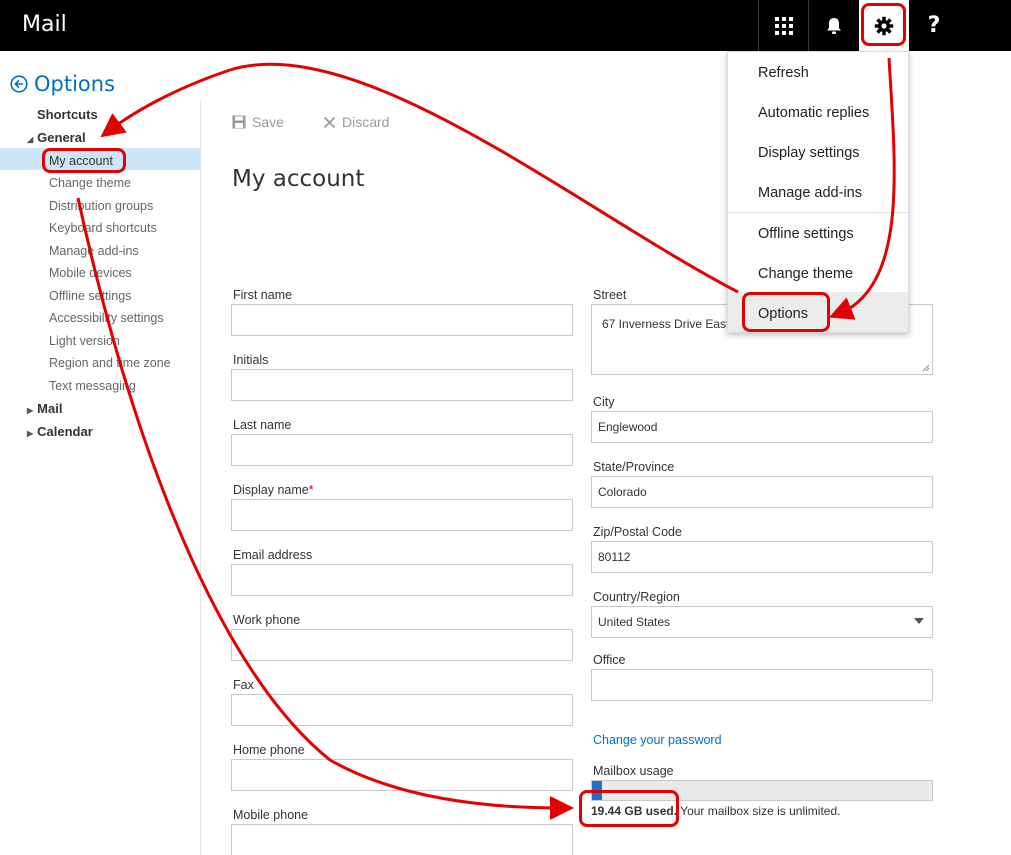 This screenshot has height=855, width=1011. I want to click on office-label: Office, so click(609, 660).